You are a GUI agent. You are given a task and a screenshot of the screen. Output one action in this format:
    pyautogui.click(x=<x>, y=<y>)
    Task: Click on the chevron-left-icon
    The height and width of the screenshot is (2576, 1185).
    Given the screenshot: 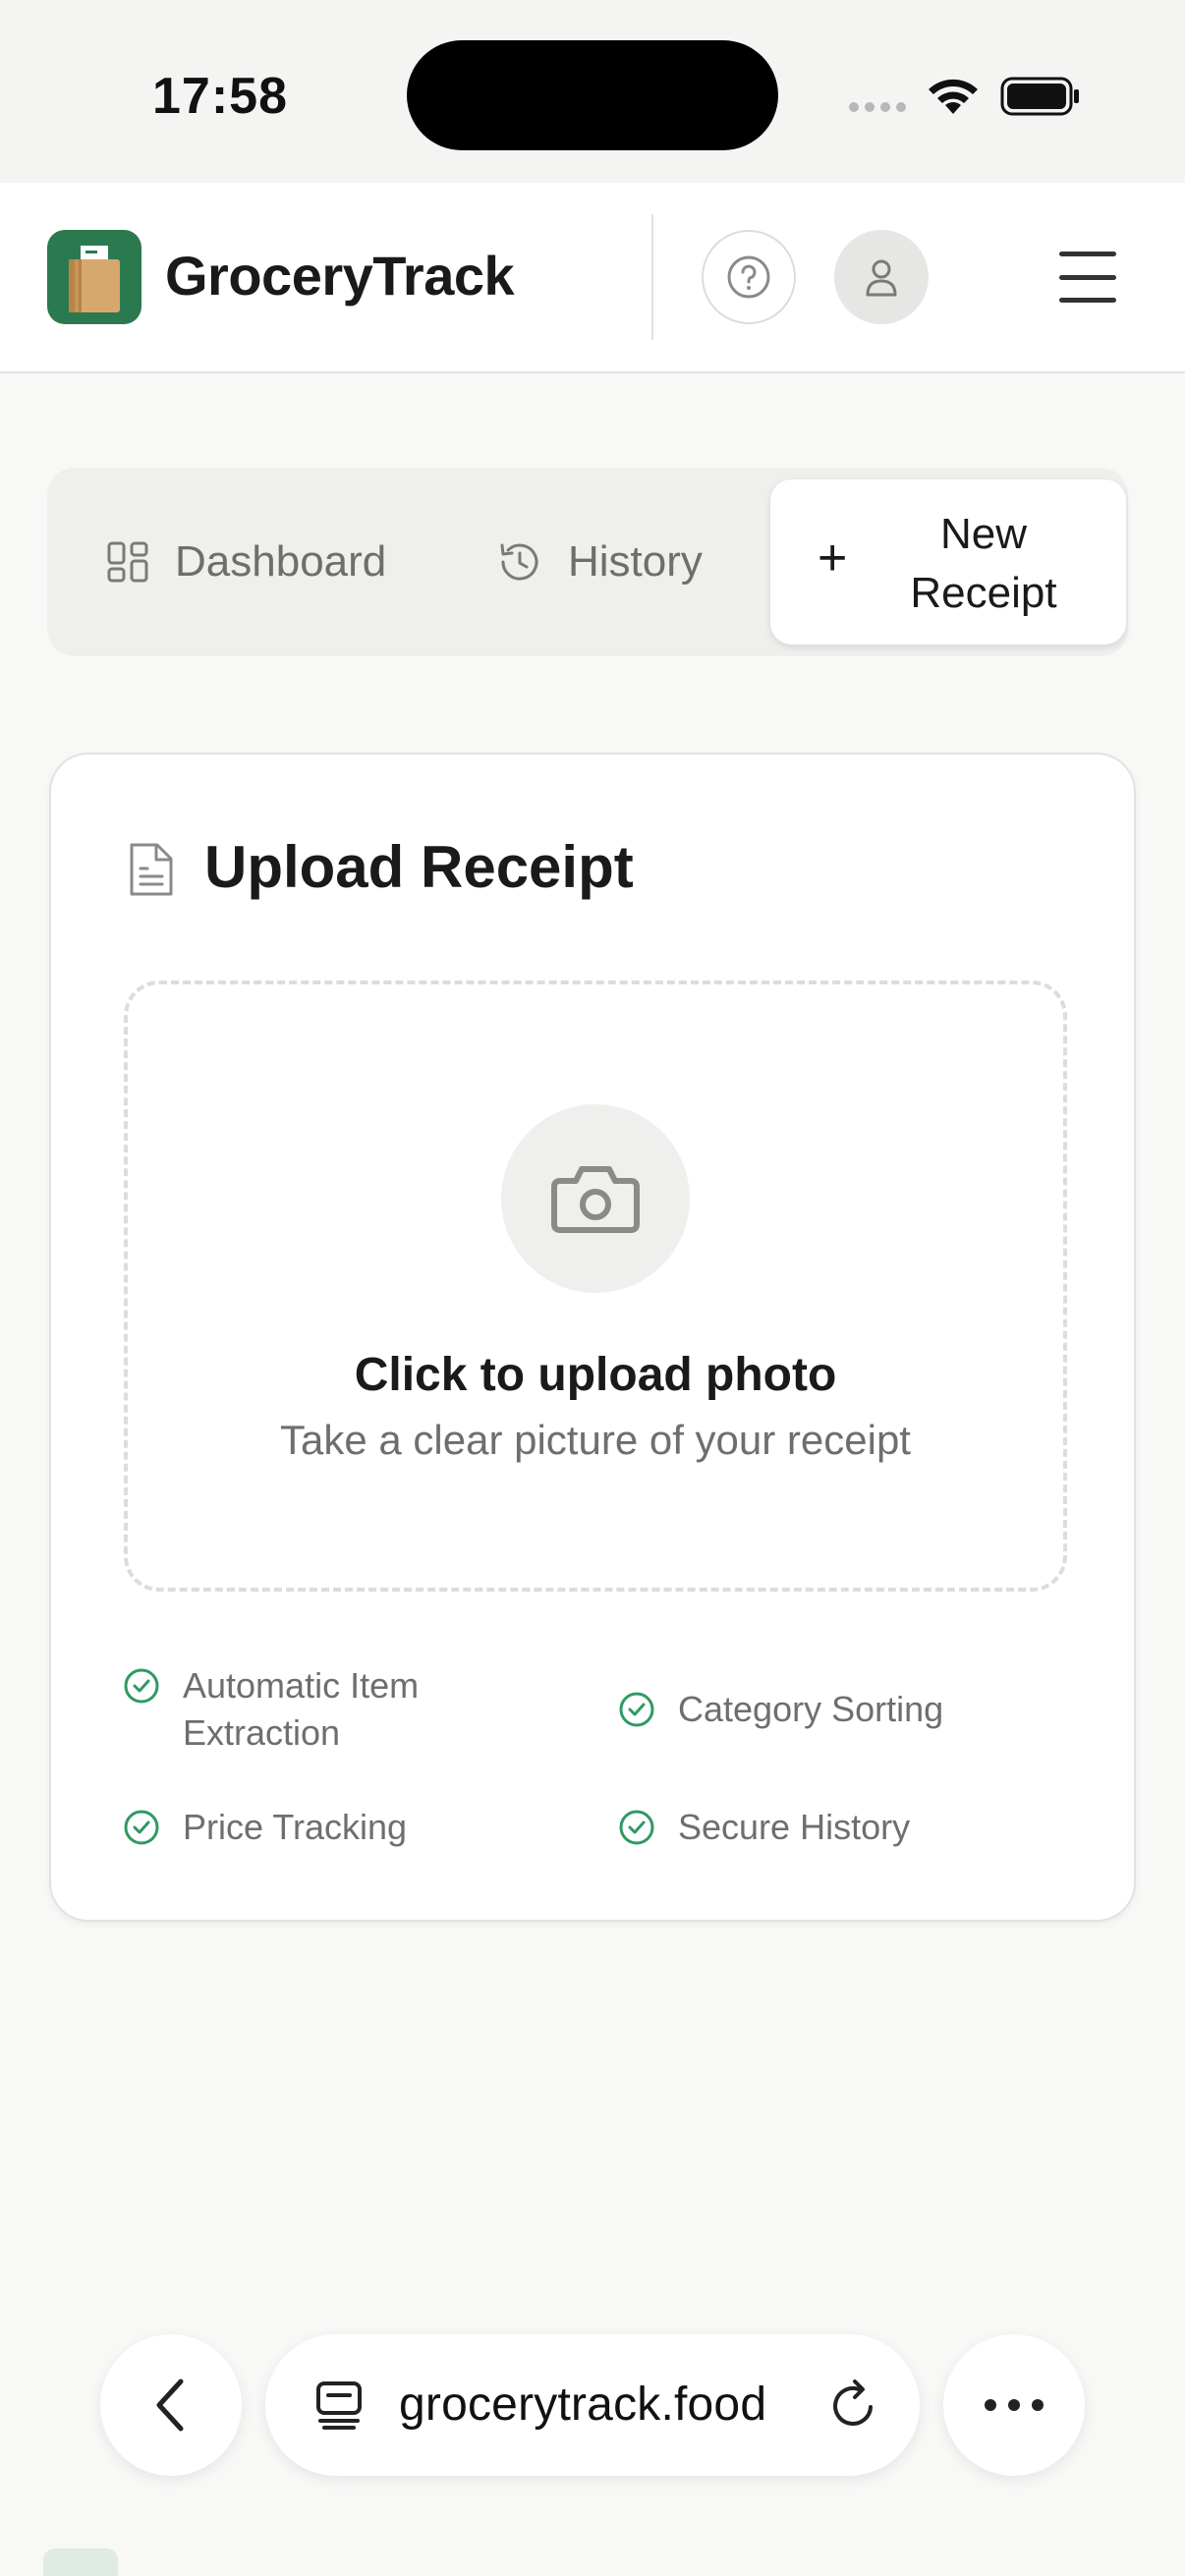 What is the action you would take?
    pyautogui.click(x=170, y=2405)
    